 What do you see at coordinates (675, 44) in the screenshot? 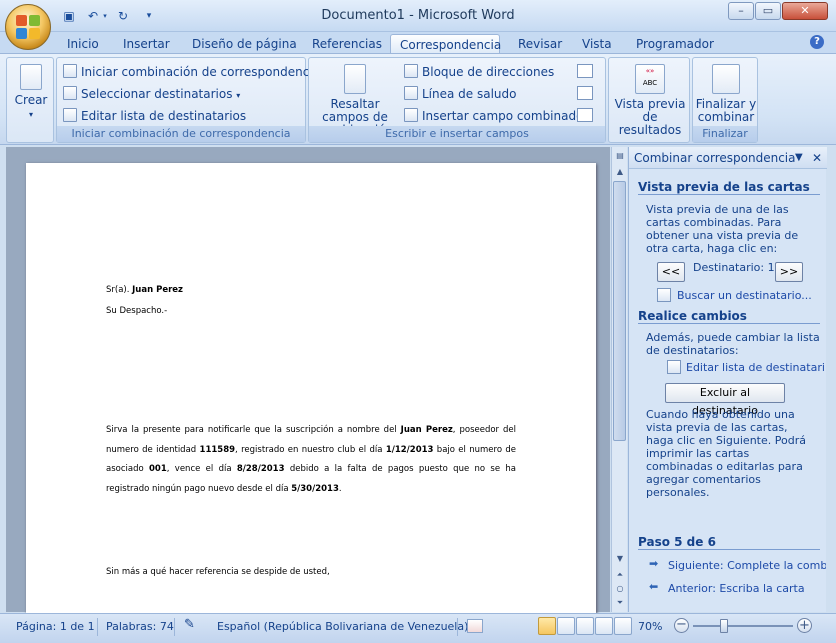
I see `tab-programador: Programador` at bounding box center [675, 44].